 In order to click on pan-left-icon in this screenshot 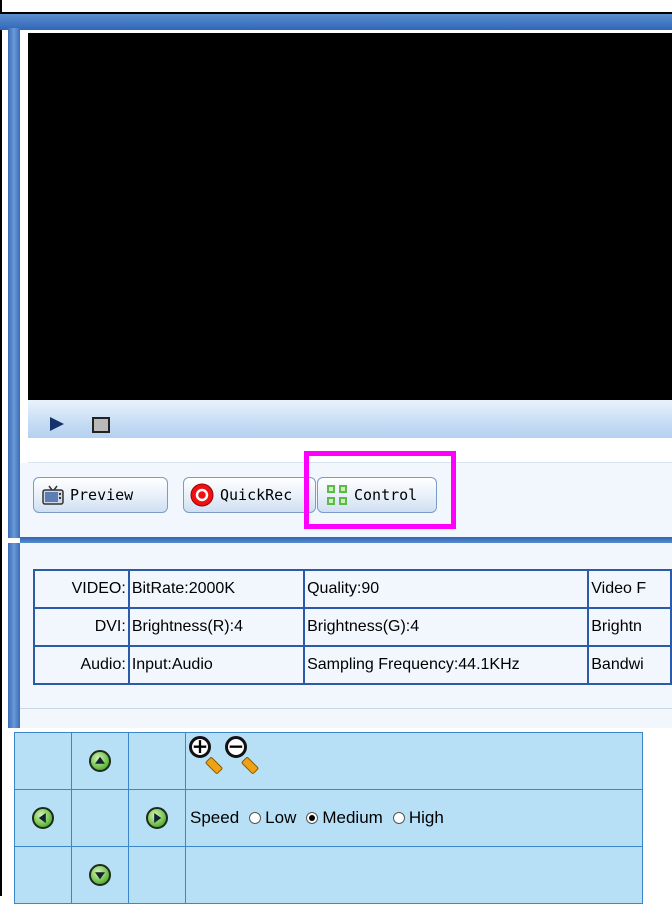, I will do `click(43, 818)`.